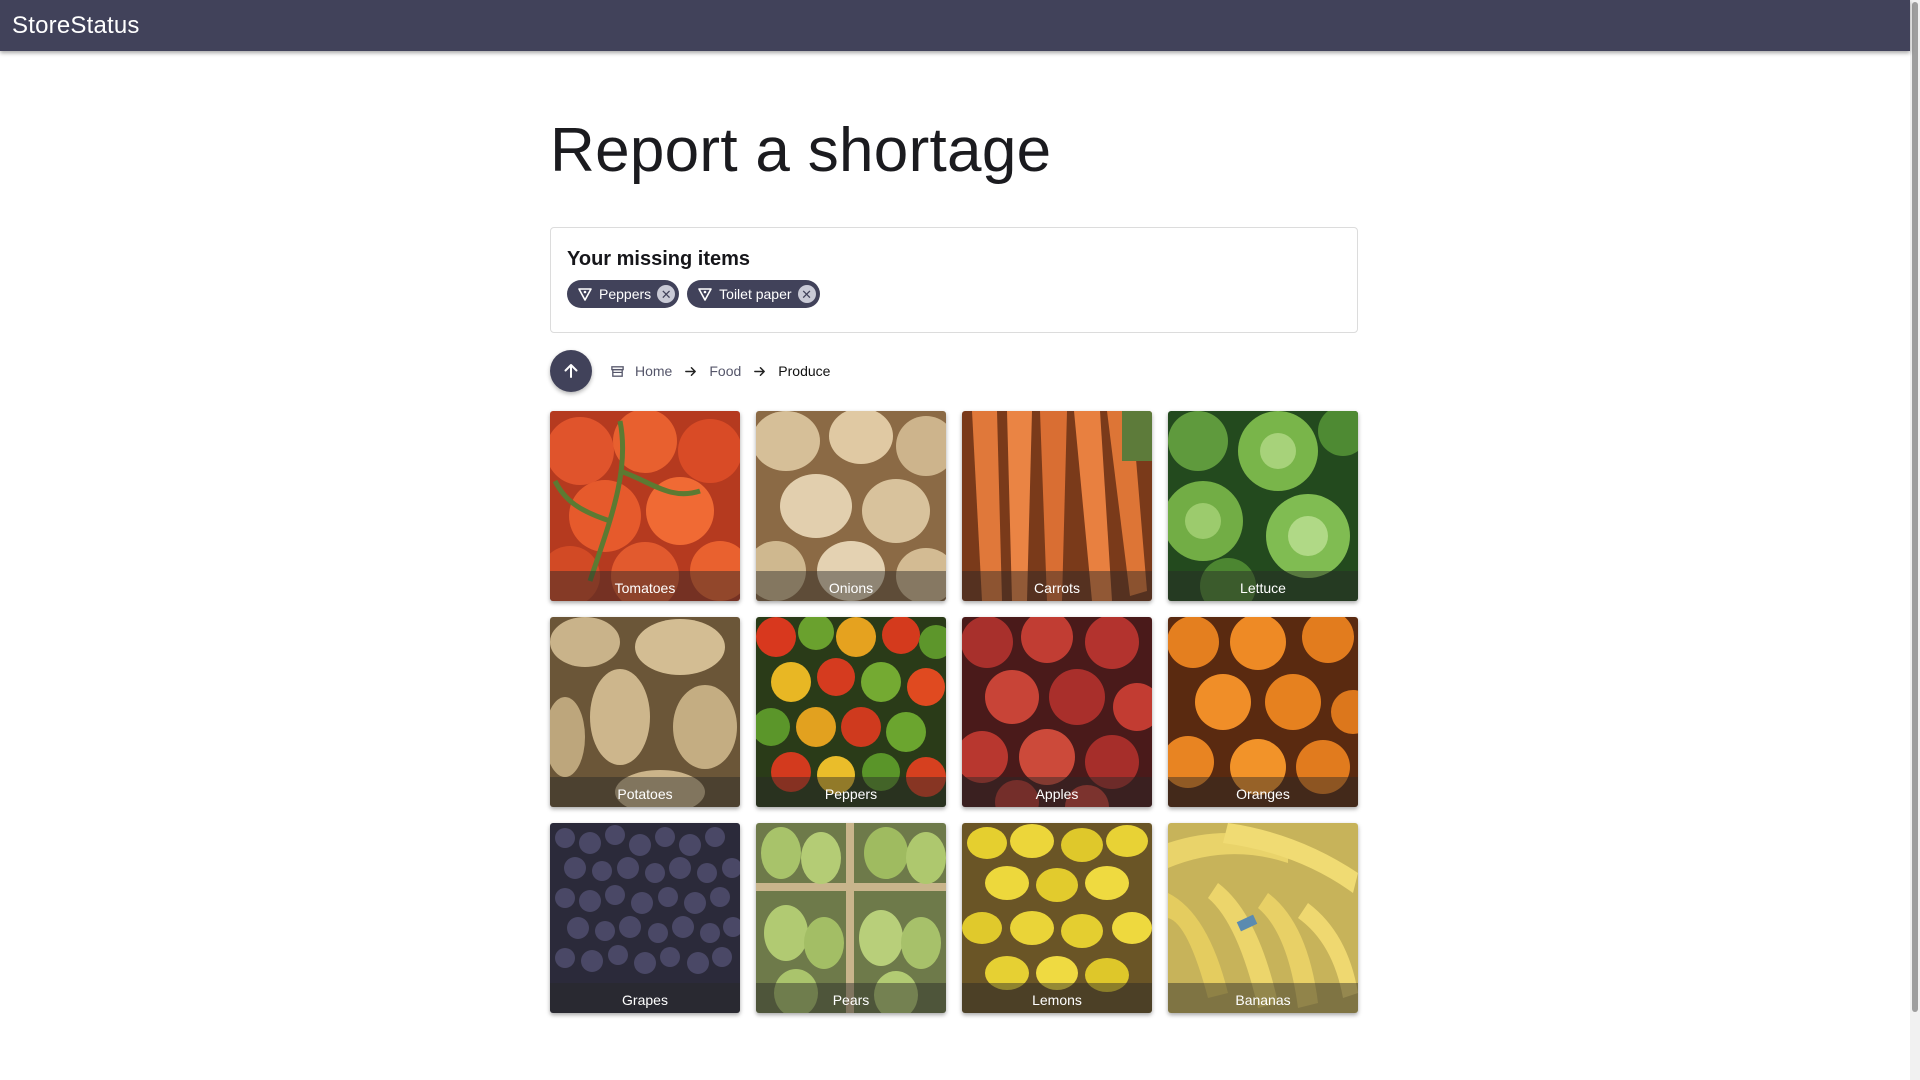 This screenshot has height=1080, width=1920. Describe the element at coordinates (851, 918) in the screenshot. I see `produce-tile-pears: Pears` at that location.